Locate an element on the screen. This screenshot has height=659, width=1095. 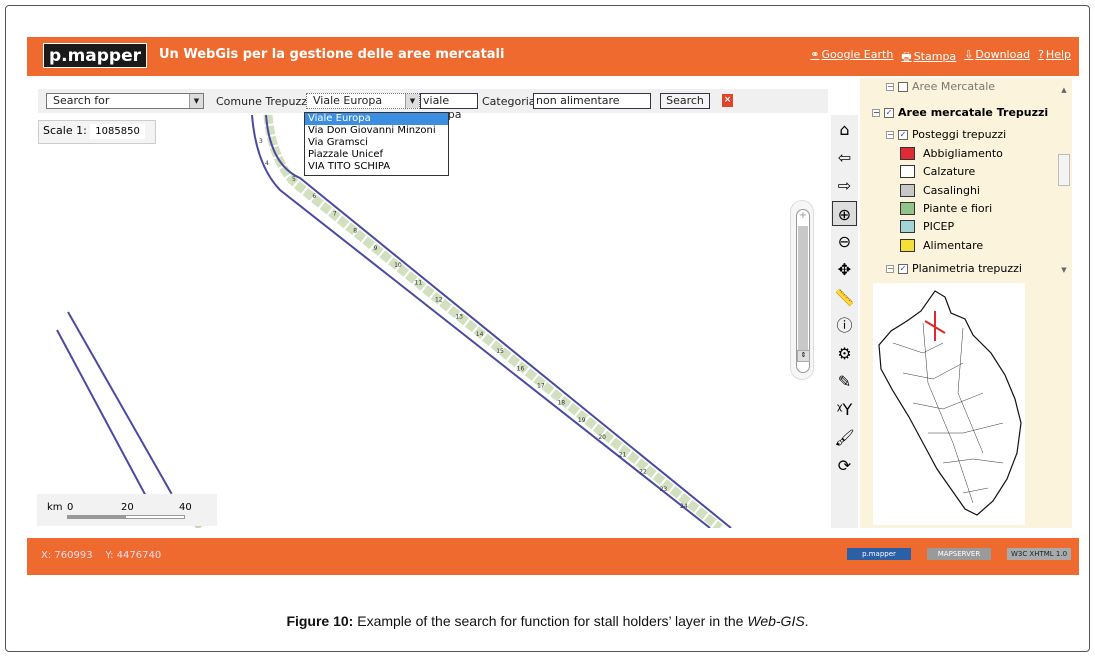
header-link-help: ? Help is located at coordinates (1054, 57).